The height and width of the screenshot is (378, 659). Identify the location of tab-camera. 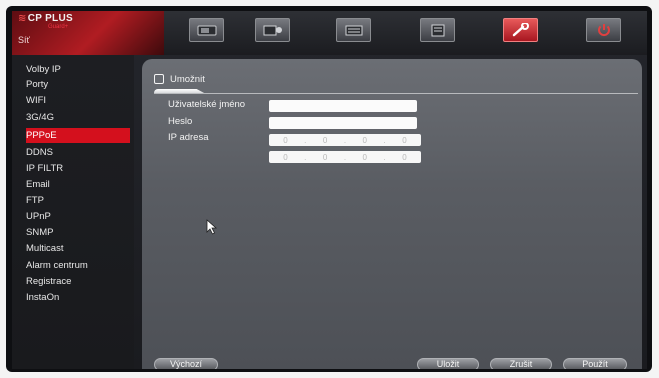
(206, 30).